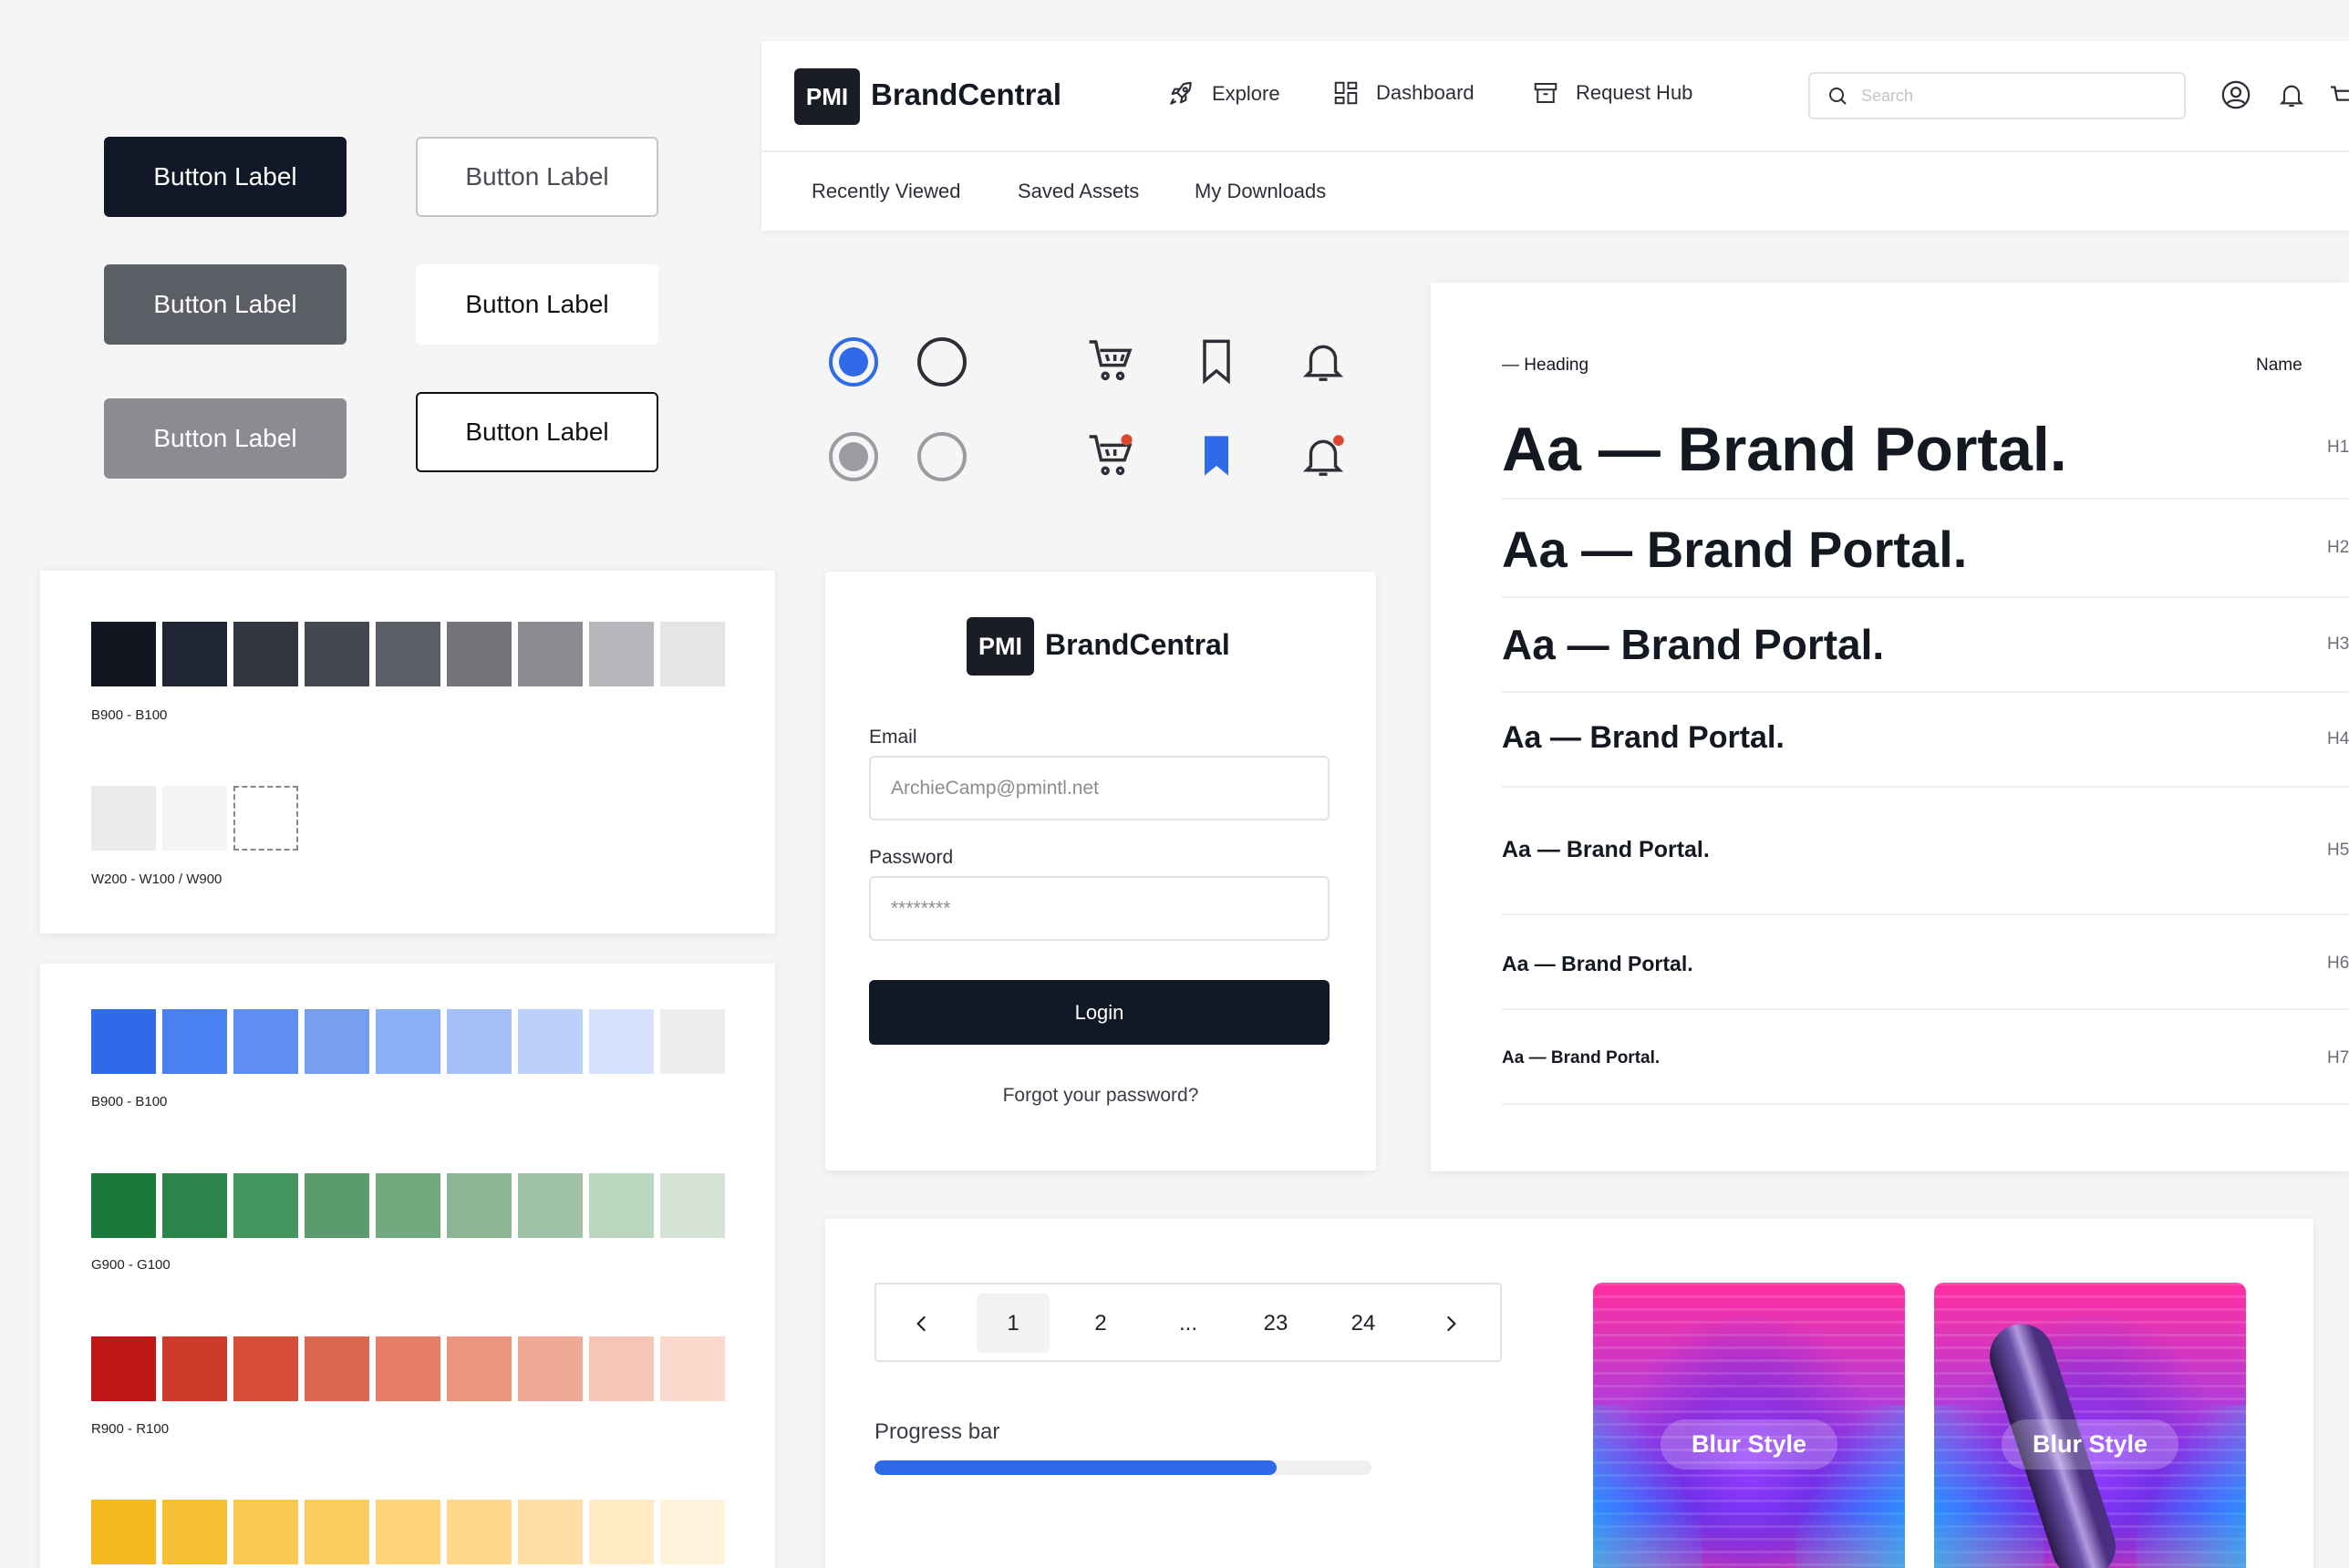 This screenshot has width=2349, height=1568. Describe the element at coordinates (1555, 151) in the screenshot. I see `nav-divider` at that location.